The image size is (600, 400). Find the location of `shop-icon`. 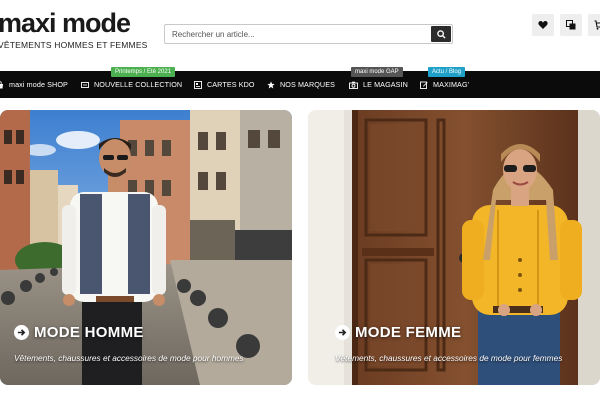

shop-icon is located at coordinates (1, 84).